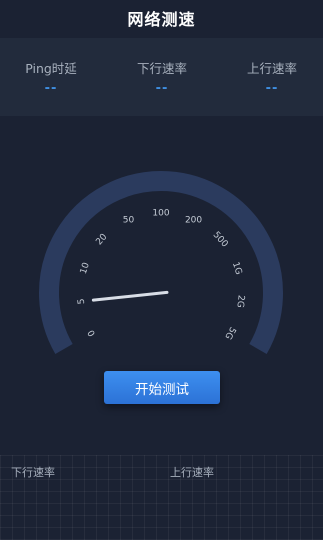 This screenshot has width=323, height=540. Describe the element at coordinates (192, 472) in the screenshot. I see `upload-chart-label: 上行速率` at that location.